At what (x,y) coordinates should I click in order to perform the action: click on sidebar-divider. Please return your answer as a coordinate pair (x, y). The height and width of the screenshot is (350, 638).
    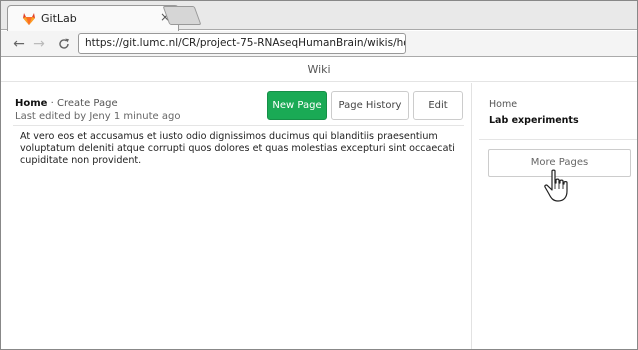
    Looking at the image, I should click on (558, 139).